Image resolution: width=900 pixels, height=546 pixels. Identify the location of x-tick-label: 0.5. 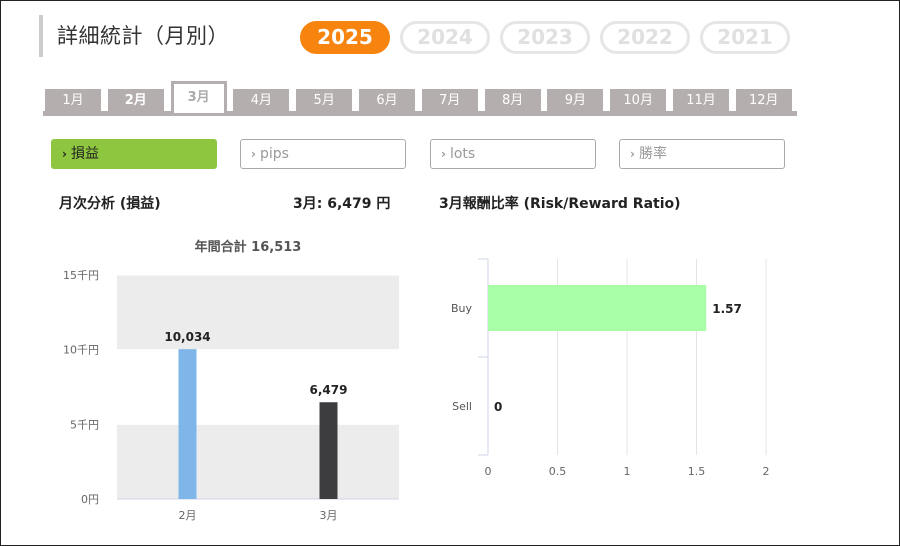
(558, 471).